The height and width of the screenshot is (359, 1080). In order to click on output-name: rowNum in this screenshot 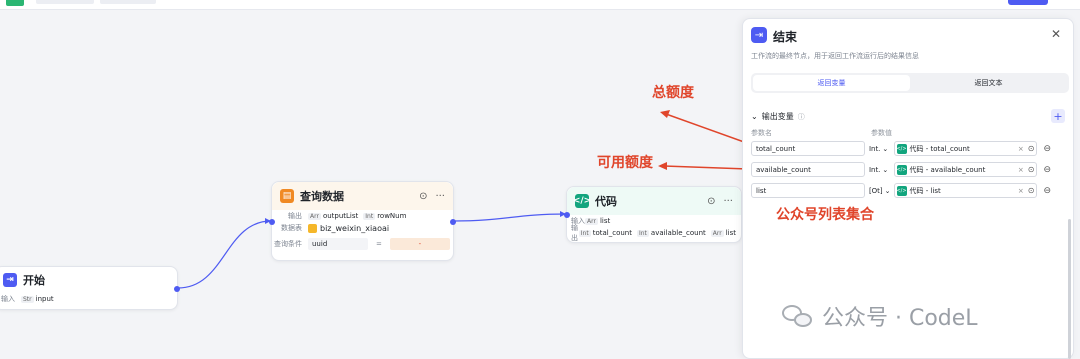, I will do `click(392, 216)`.